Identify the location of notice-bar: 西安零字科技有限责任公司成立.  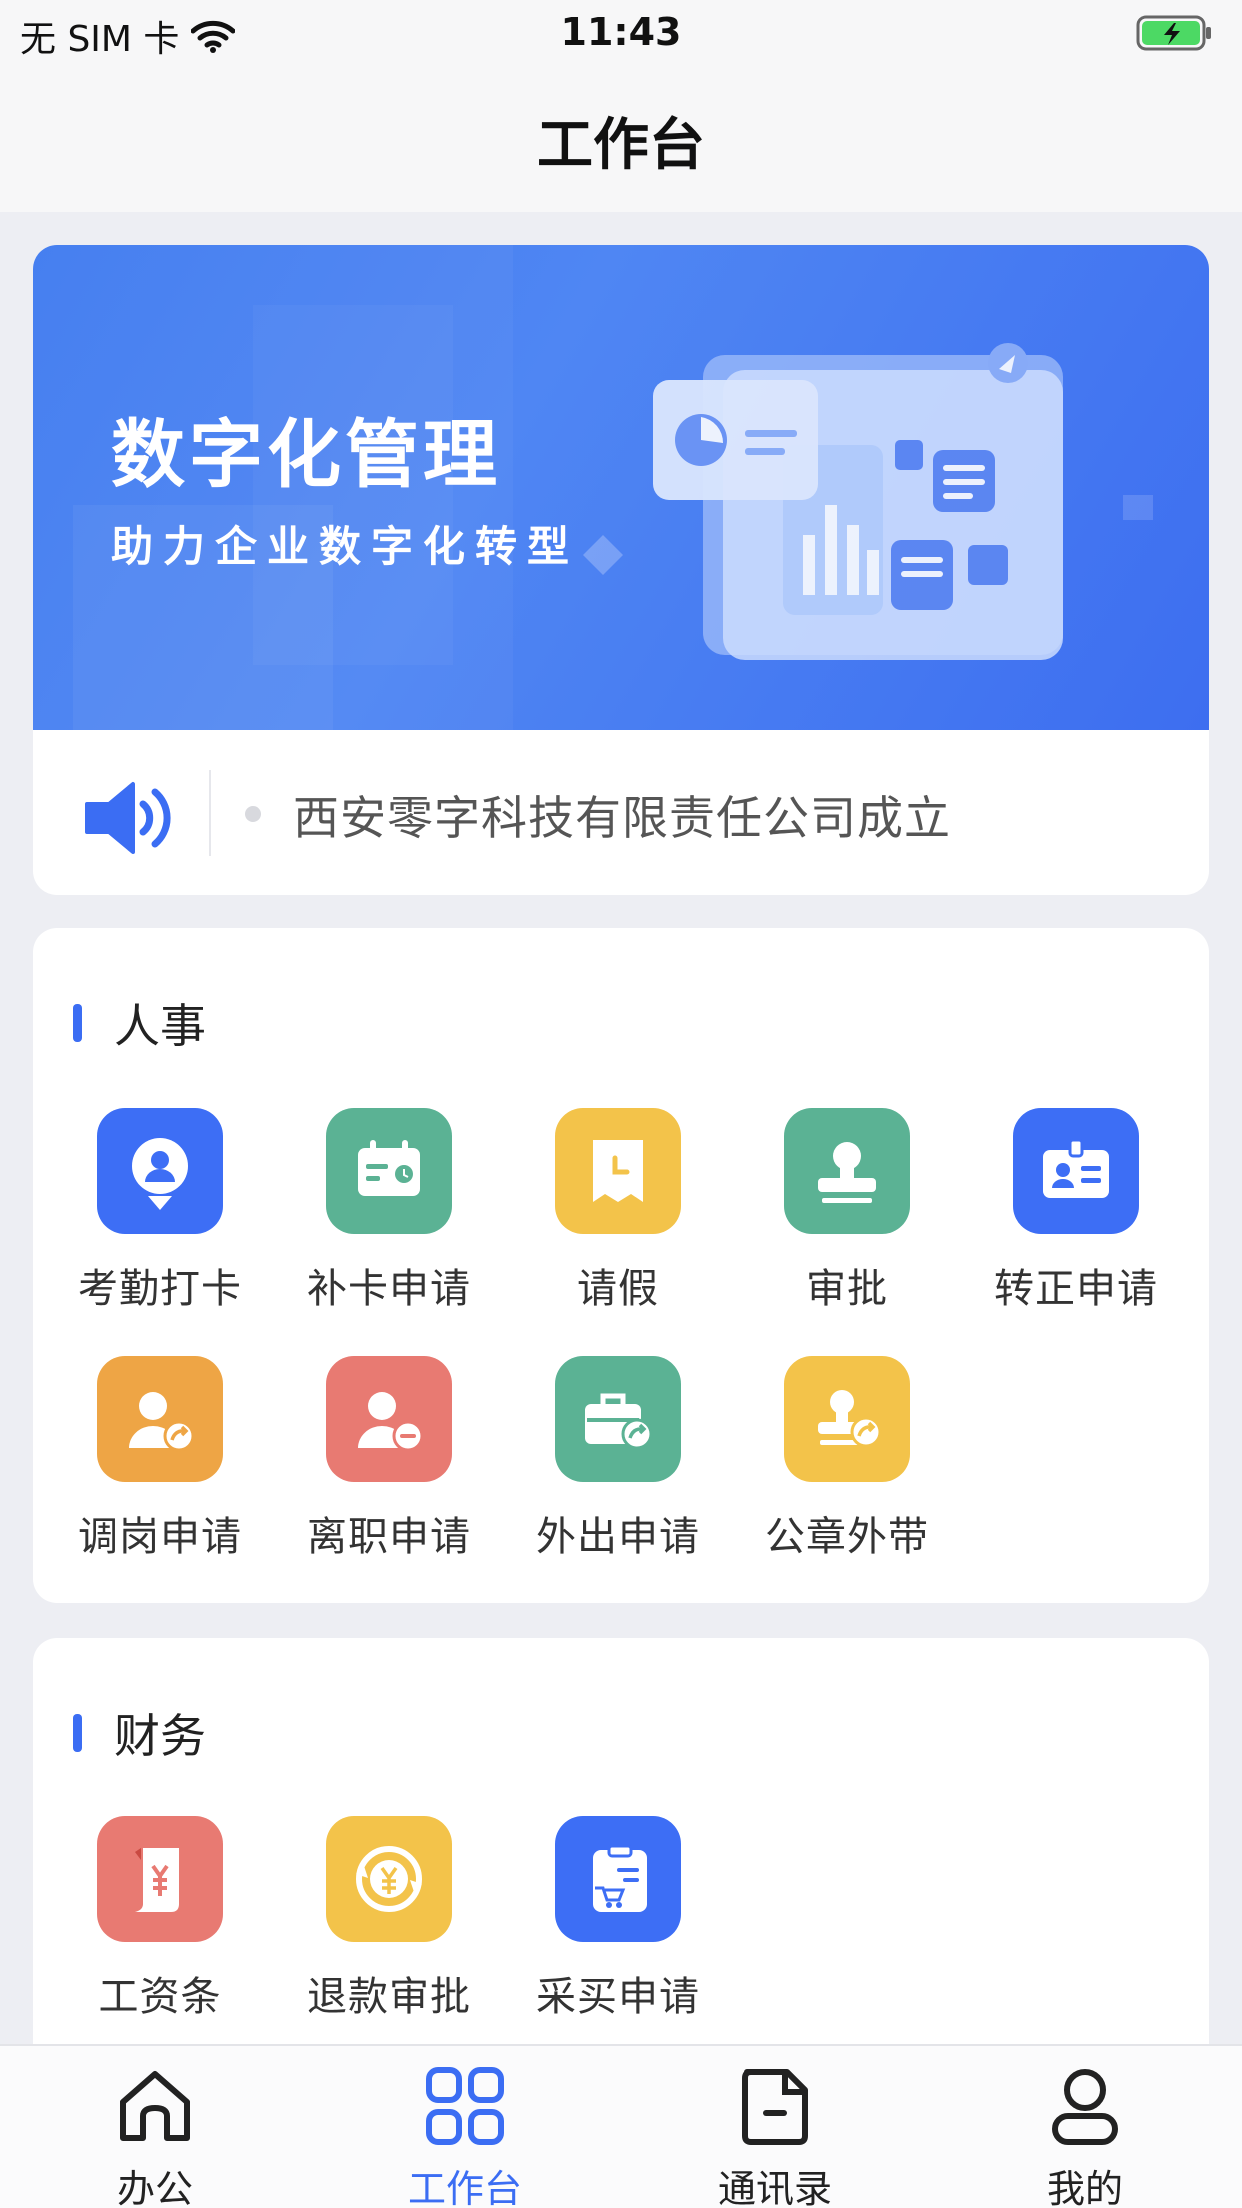
(621, 812).